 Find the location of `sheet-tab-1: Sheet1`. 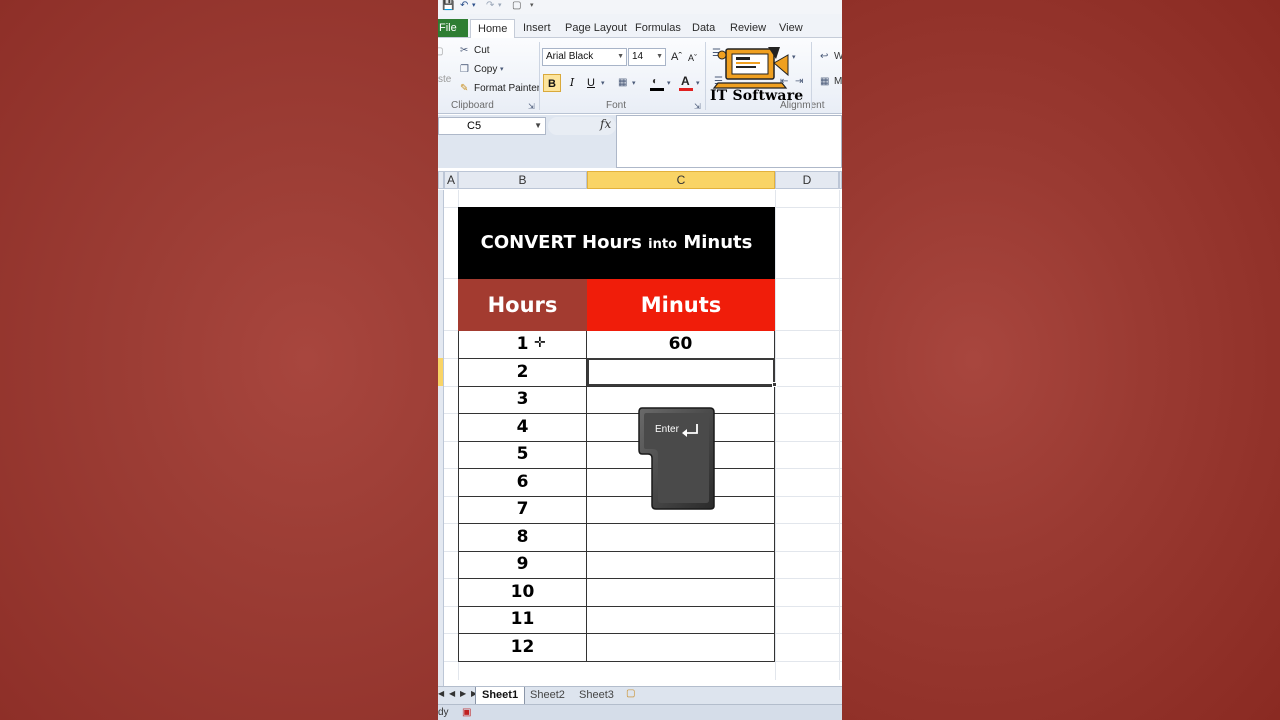

sheet-tab-1: Sheet1 is located at coordinates (500, 695).